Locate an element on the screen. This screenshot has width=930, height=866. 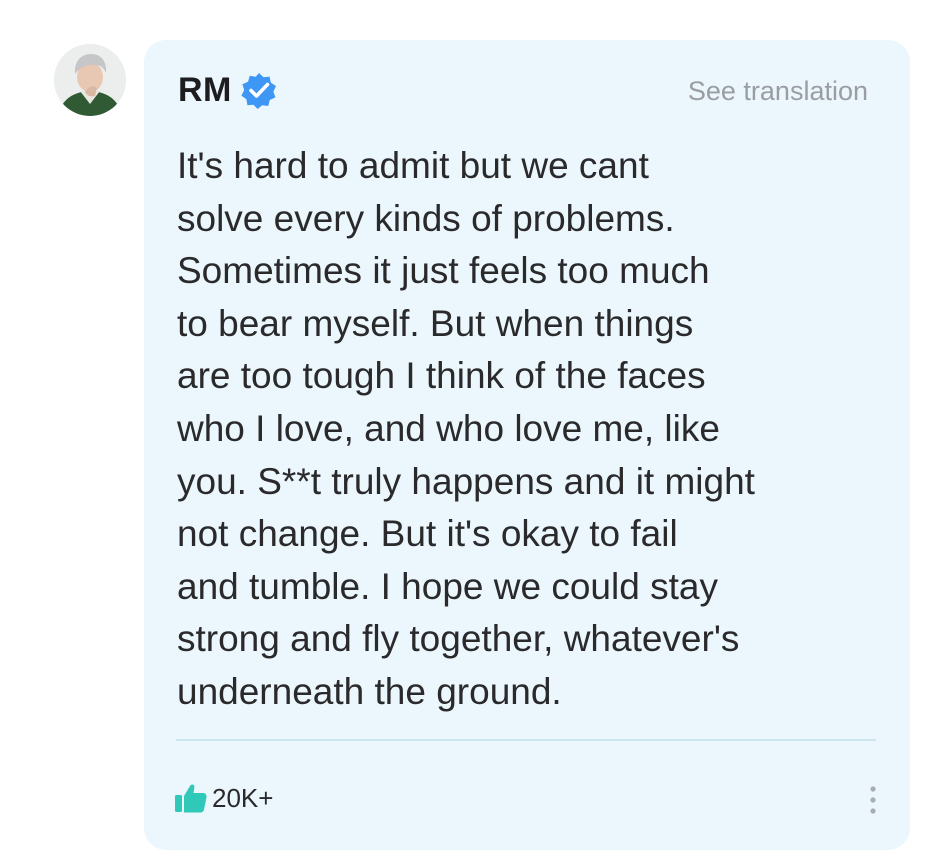
author-header: RM is located at coordinates (228, 90).